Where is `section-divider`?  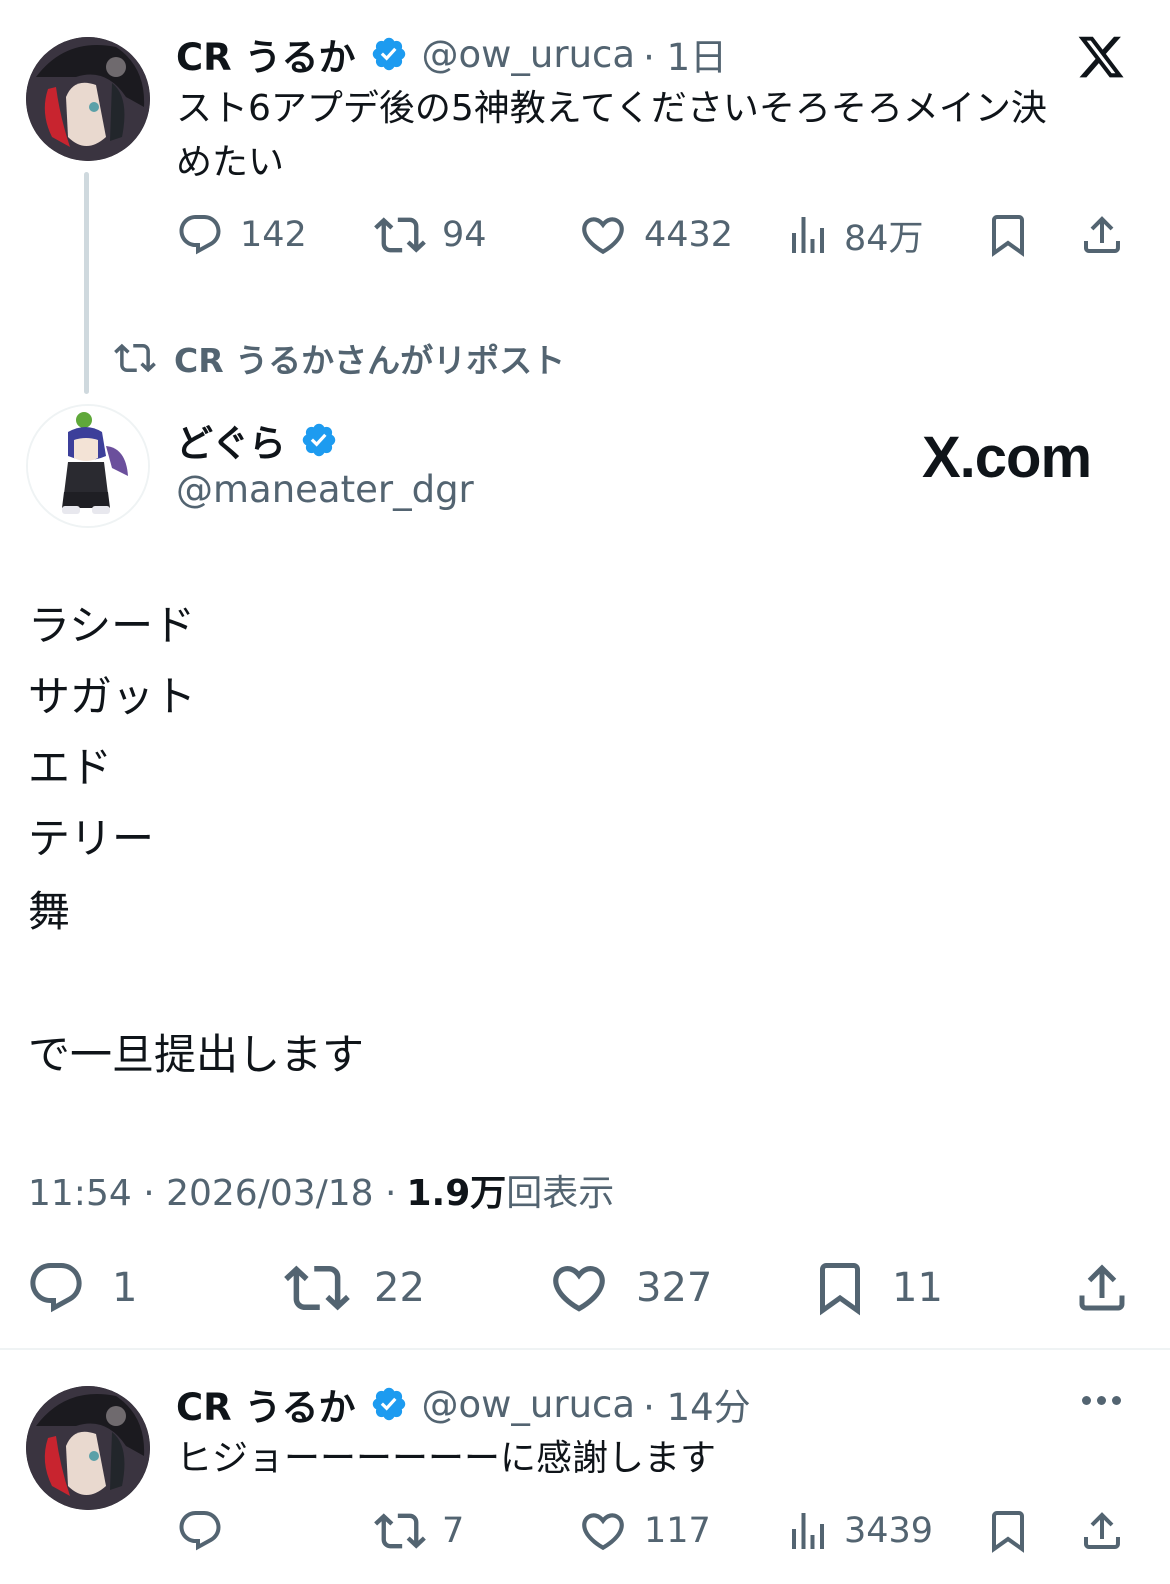 section-divider is located at coordinates (585, 1349).